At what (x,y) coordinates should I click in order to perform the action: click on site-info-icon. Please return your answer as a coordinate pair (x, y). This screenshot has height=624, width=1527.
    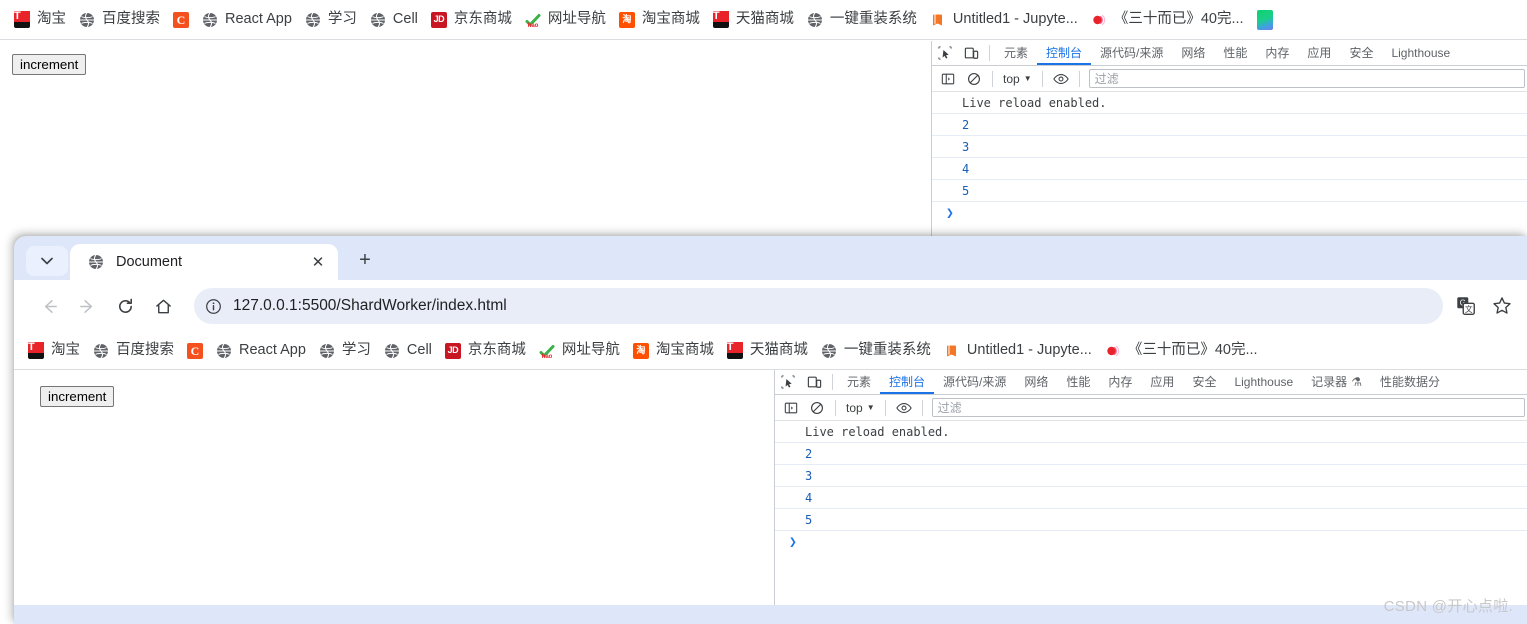
    Looking at the image, I should click on (213, 306).